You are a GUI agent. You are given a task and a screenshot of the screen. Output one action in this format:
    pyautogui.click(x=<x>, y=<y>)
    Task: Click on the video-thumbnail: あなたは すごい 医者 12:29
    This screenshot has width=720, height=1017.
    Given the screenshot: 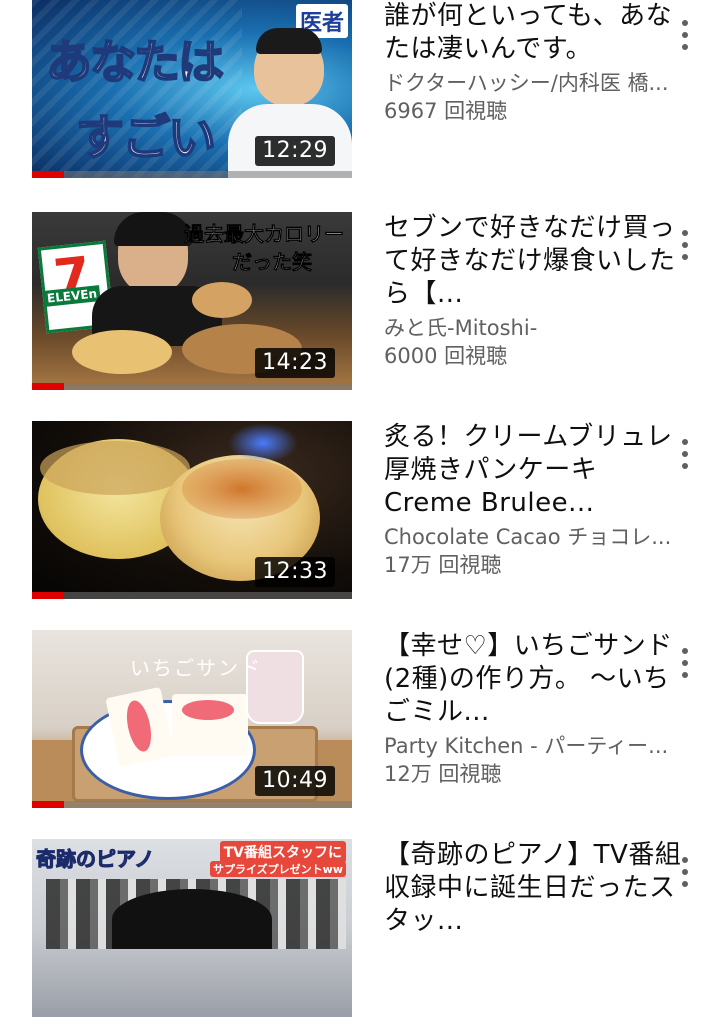 What is the action you would take?
    pyautogui.click(x=192, y=89)
    